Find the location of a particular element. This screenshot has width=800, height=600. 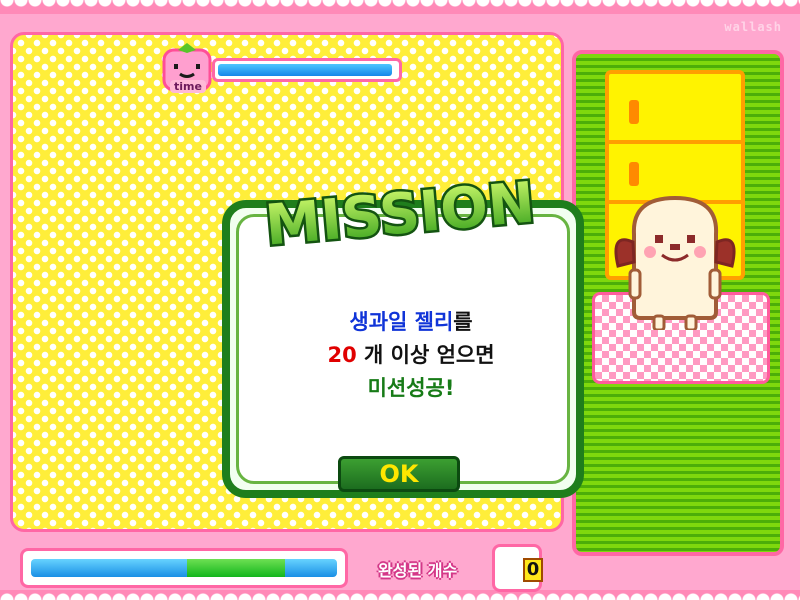

timer-fill is located at coordinates (305, 70).